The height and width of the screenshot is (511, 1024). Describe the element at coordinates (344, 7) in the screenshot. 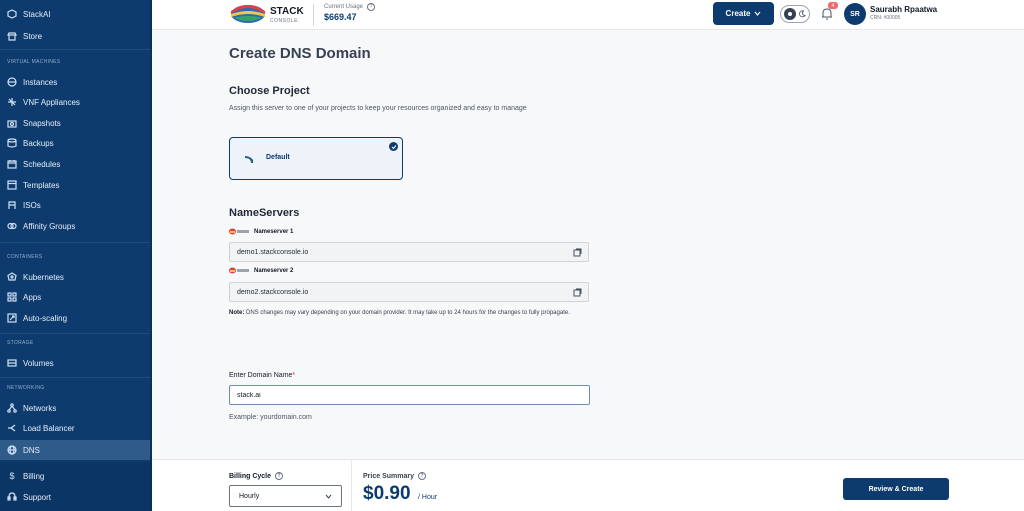

I see `usage-label-text: Current Usage` at that location.